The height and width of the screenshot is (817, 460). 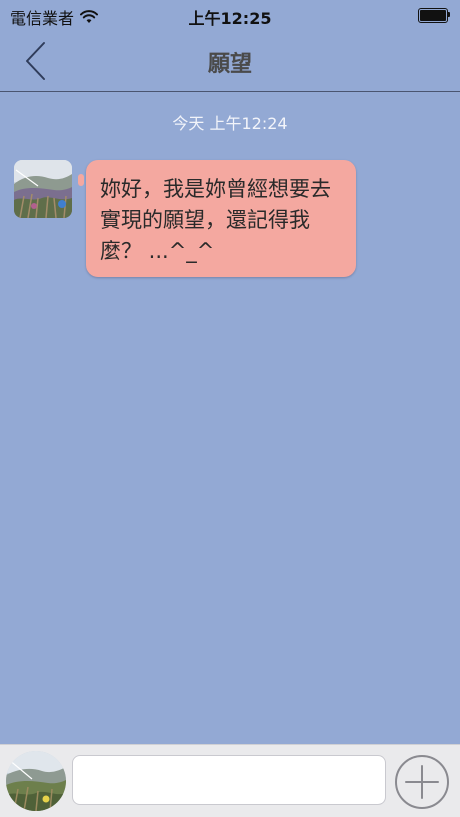 What do you see at coordinates (230, 18) in the screenshot?
I see `status-time: 上午12:25` at bounding box center [230, 18].